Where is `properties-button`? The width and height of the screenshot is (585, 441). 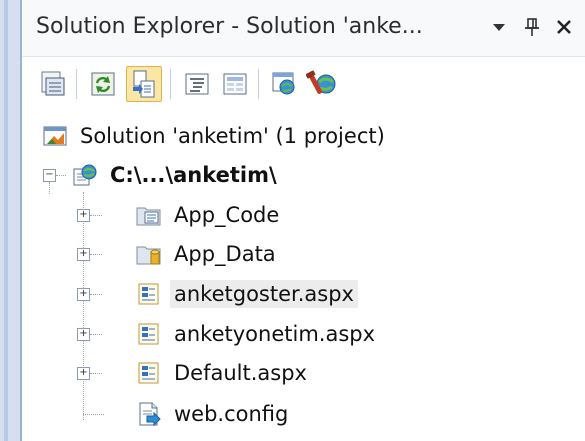 properties-button is located at coordinates (53, 84).